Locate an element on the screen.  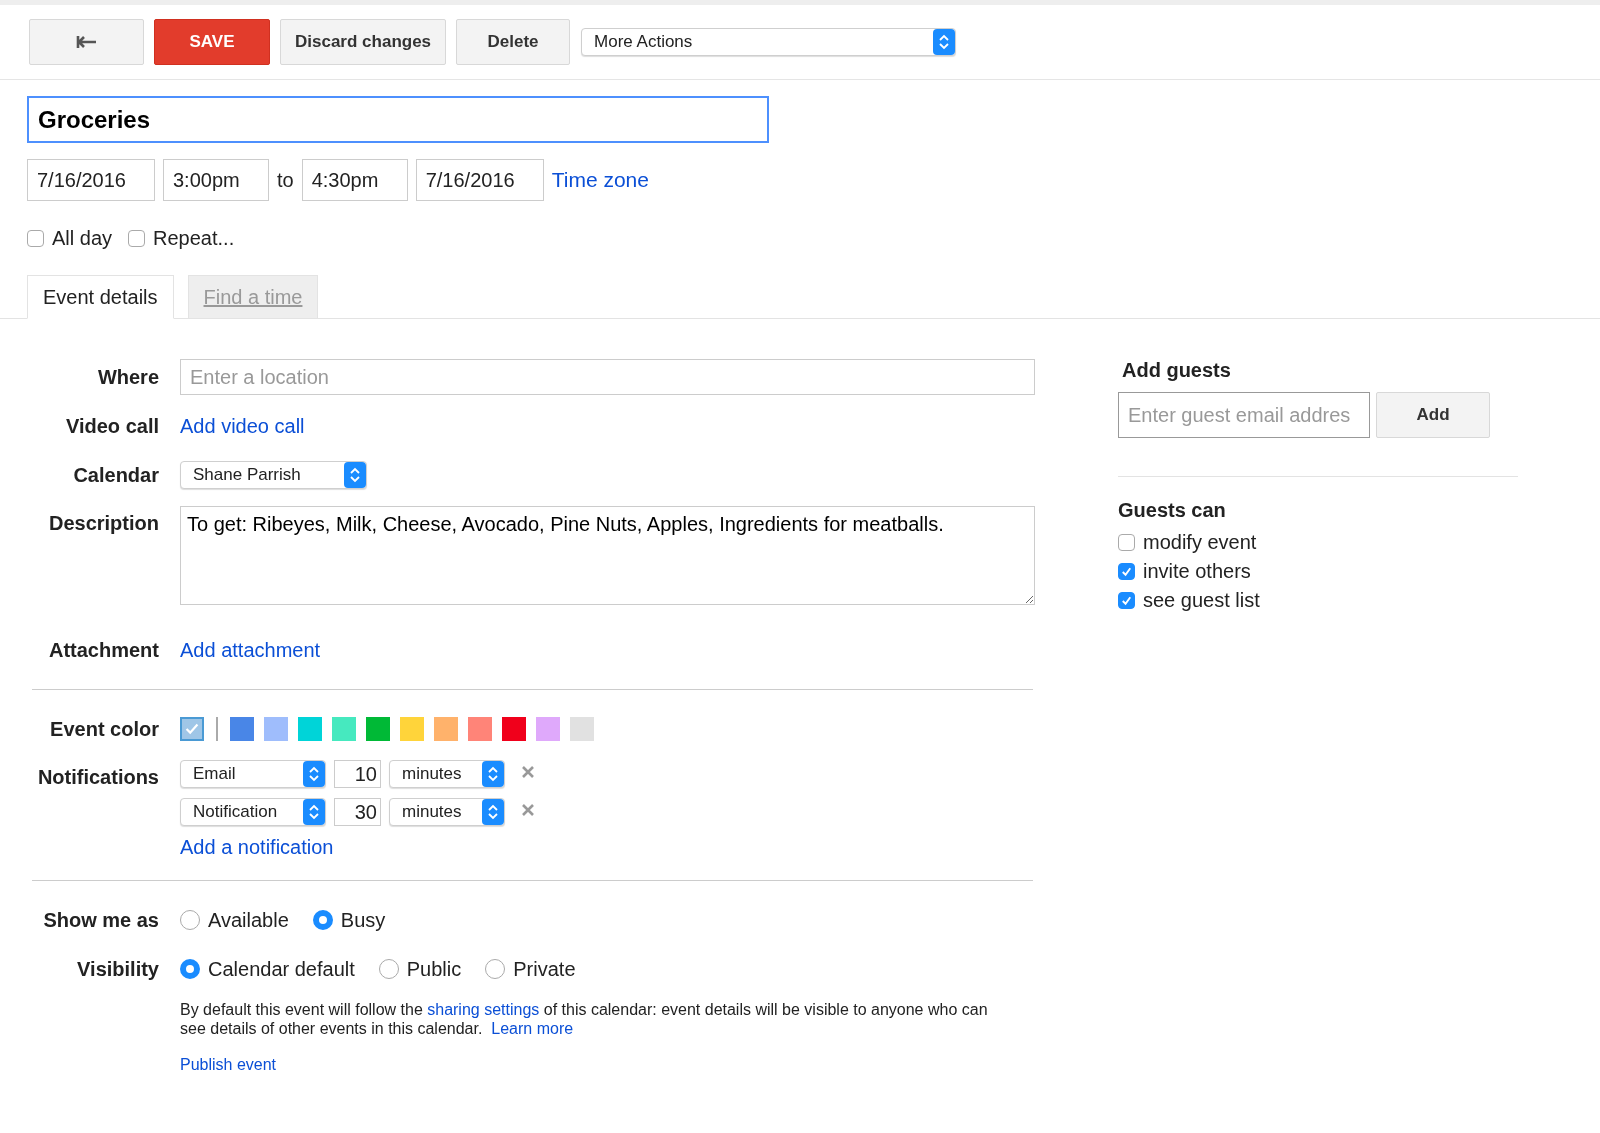
field-label: Description is located at coordinates (103, 523).